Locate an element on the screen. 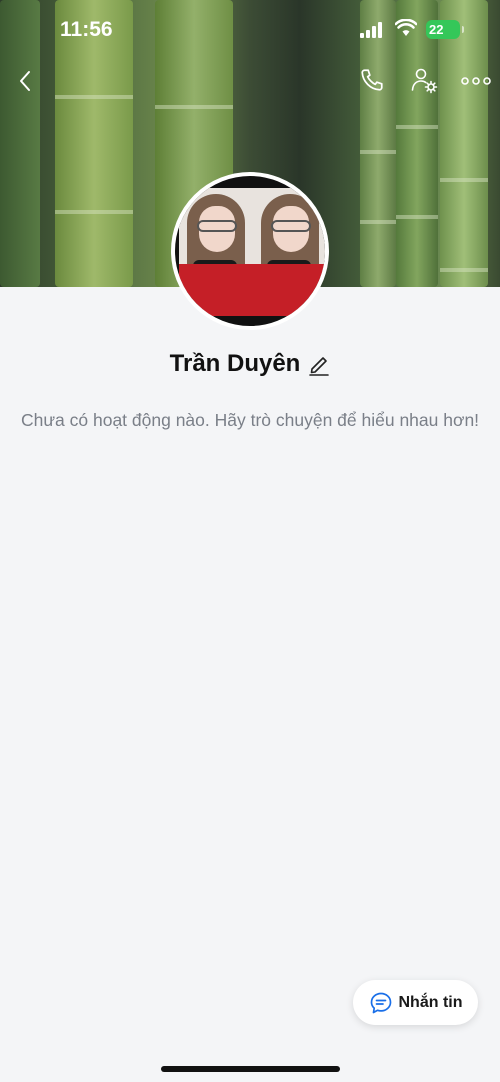  avatar-photo-right is located at coordinates (289, 252).